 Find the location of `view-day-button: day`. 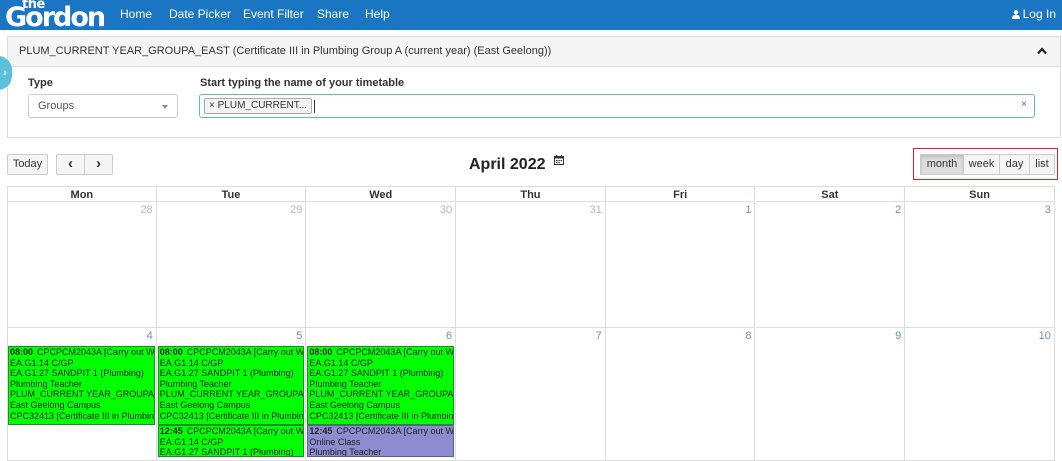

view-day-button: day is located at coordinates (1014, 164).